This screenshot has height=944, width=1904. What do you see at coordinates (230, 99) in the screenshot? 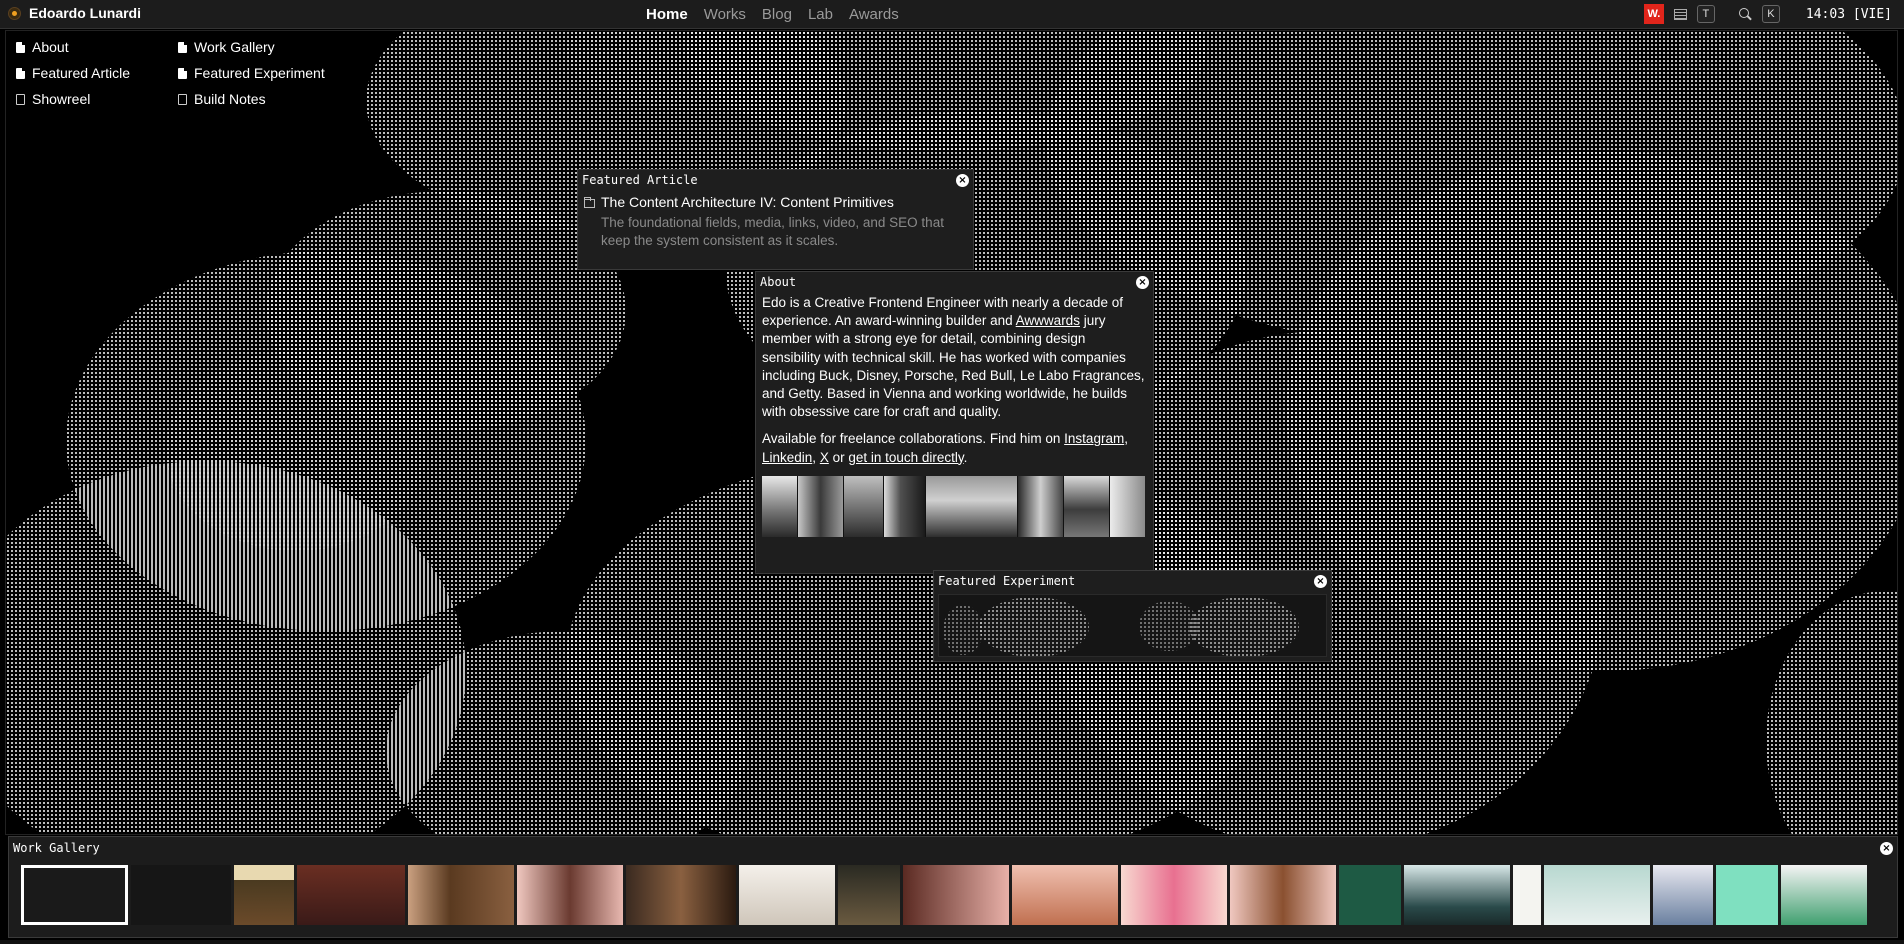
I see `shortcut-label: Build Notes` at bounding box center [230, 99].